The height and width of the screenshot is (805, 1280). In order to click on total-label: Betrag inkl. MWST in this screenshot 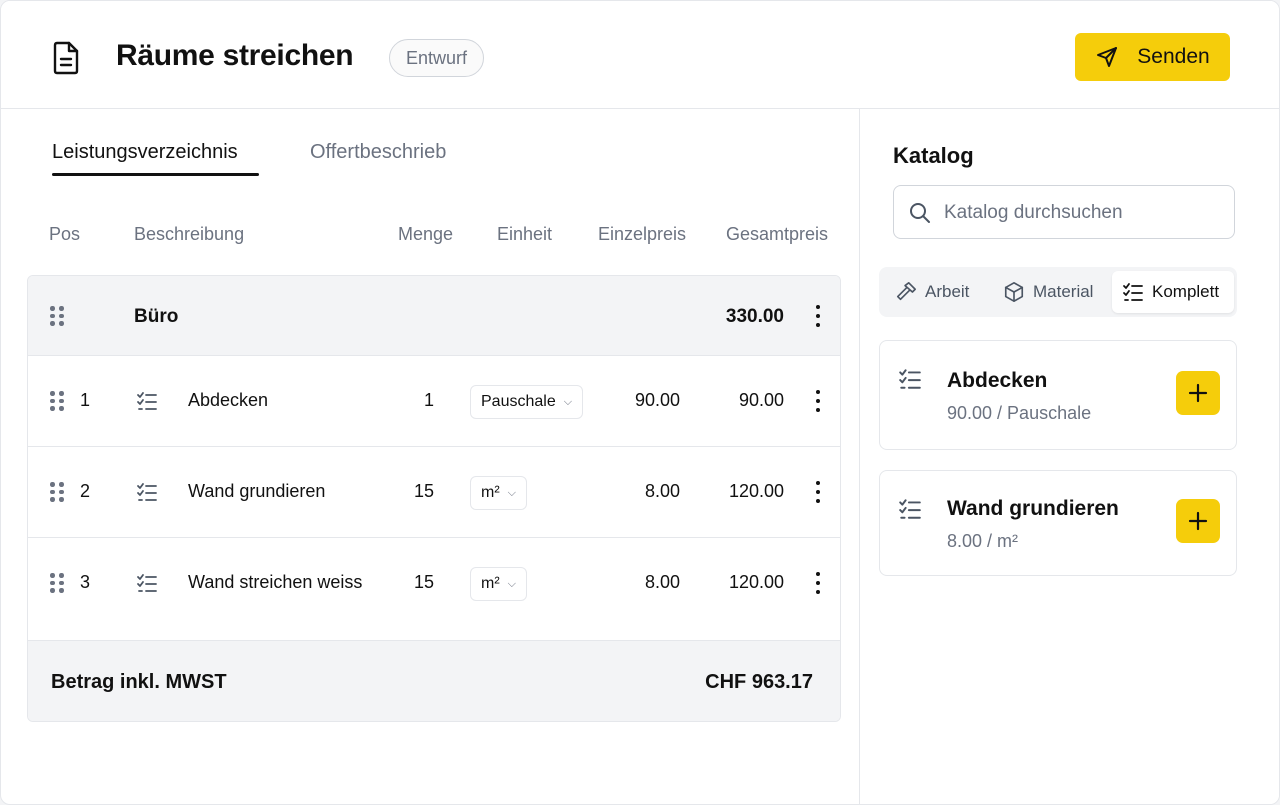, I will do `click(139, 682)`.